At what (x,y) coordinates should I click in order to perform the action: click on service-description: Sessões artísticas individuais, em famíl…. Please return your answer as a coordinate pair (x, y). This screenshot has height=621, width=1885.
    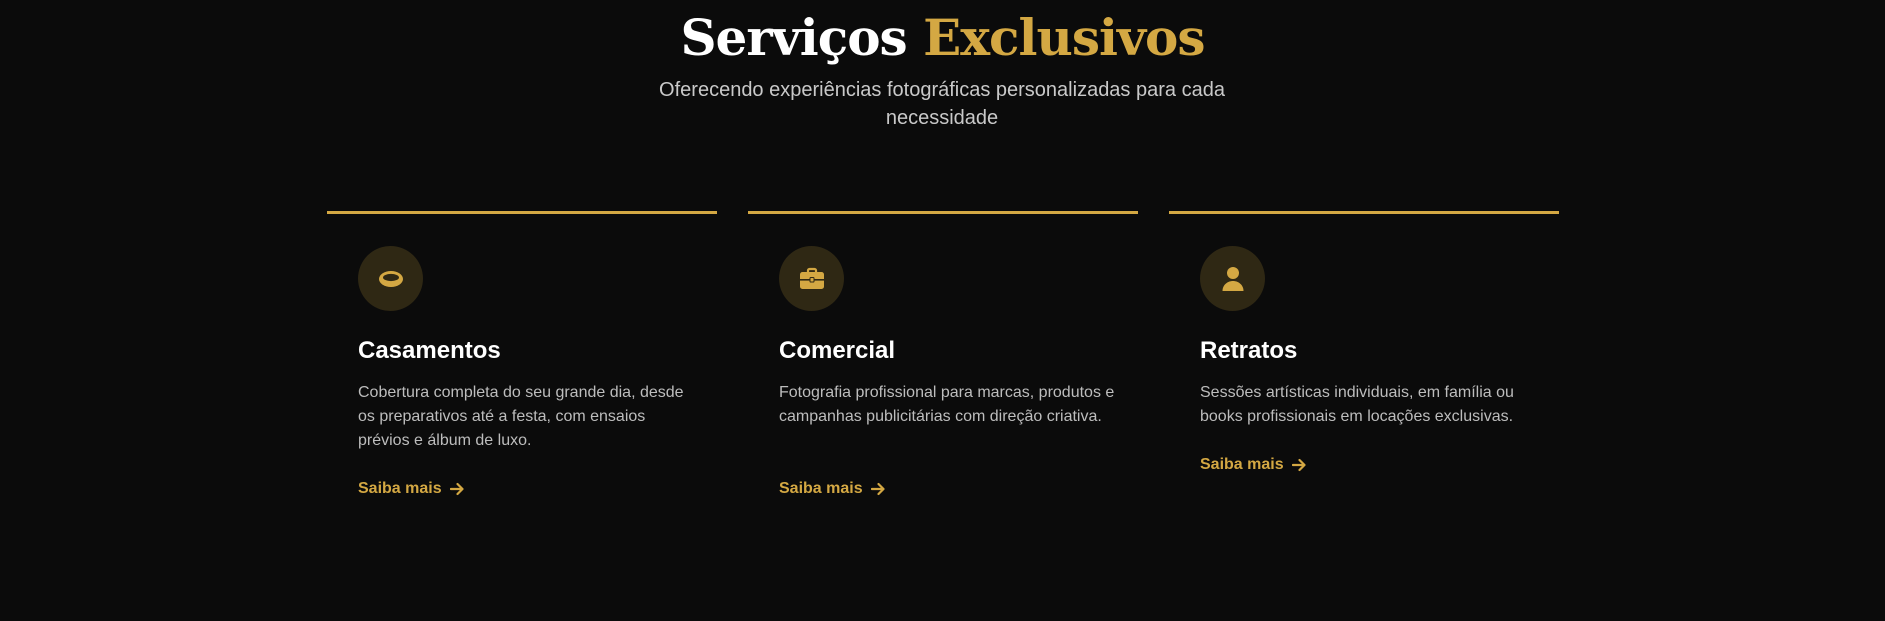
    Looking at the image, I should click on (1357, 404).